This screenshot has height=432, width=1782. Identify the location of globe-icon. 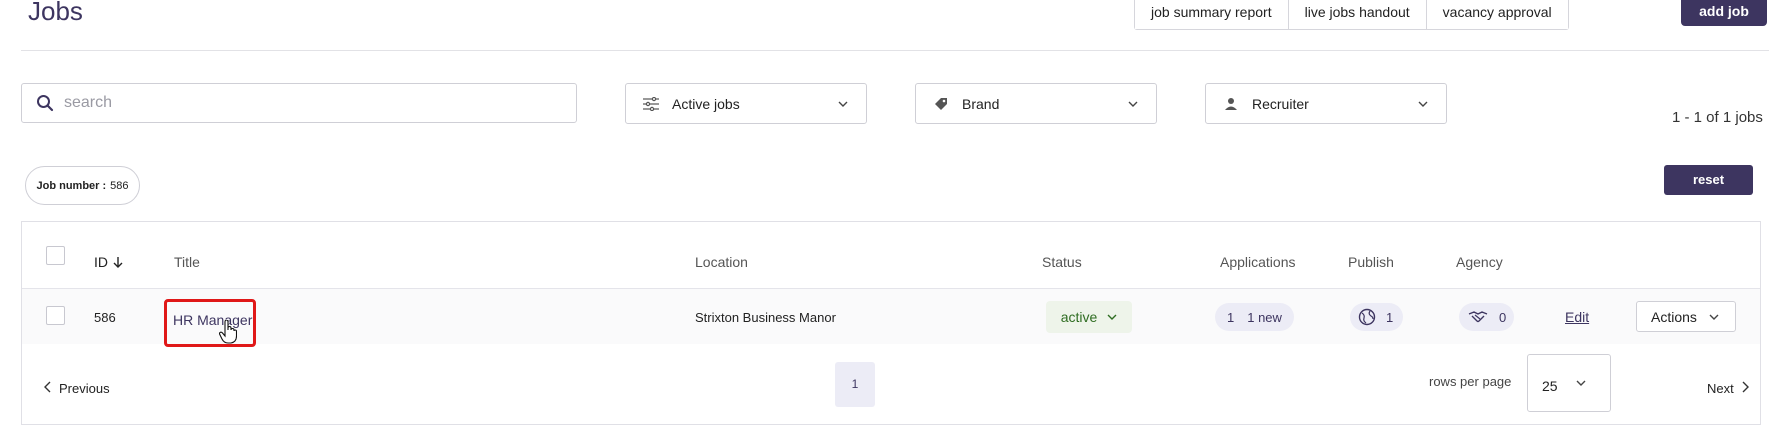
(1367, 317).